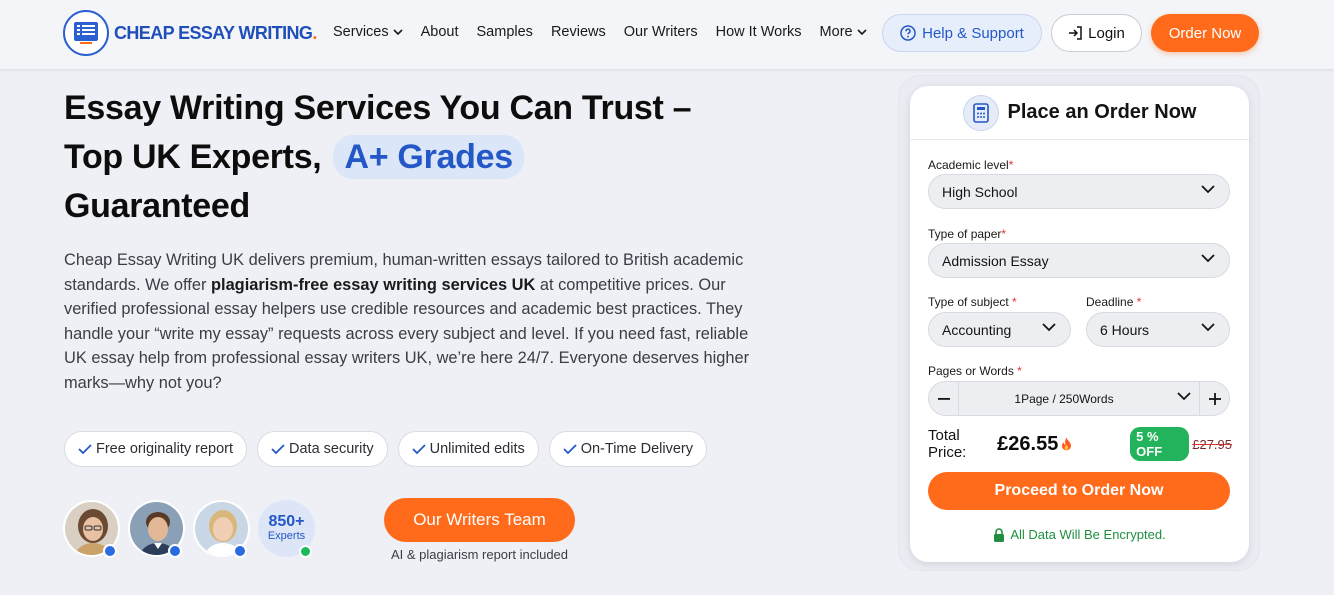  What do you see at coordinates (1075, 33) in the screenshot?
I see `login-icon` at bounding box center [1075, 33].